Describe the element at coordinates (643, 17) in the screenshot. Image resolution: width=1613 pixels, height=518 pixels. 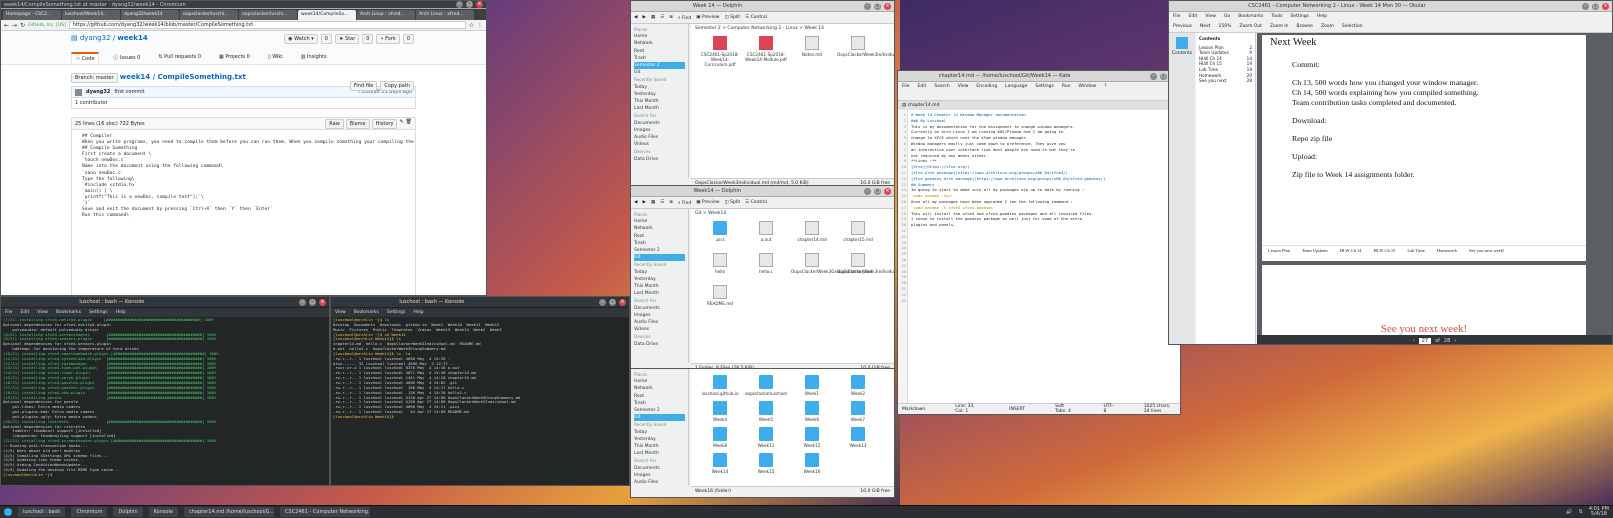
I see `forward-icon: ▶` at that location.